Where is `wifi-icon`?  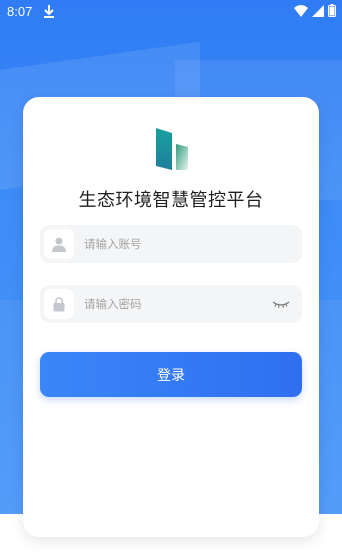
wifi-icon is located at coordinates (301, 10).